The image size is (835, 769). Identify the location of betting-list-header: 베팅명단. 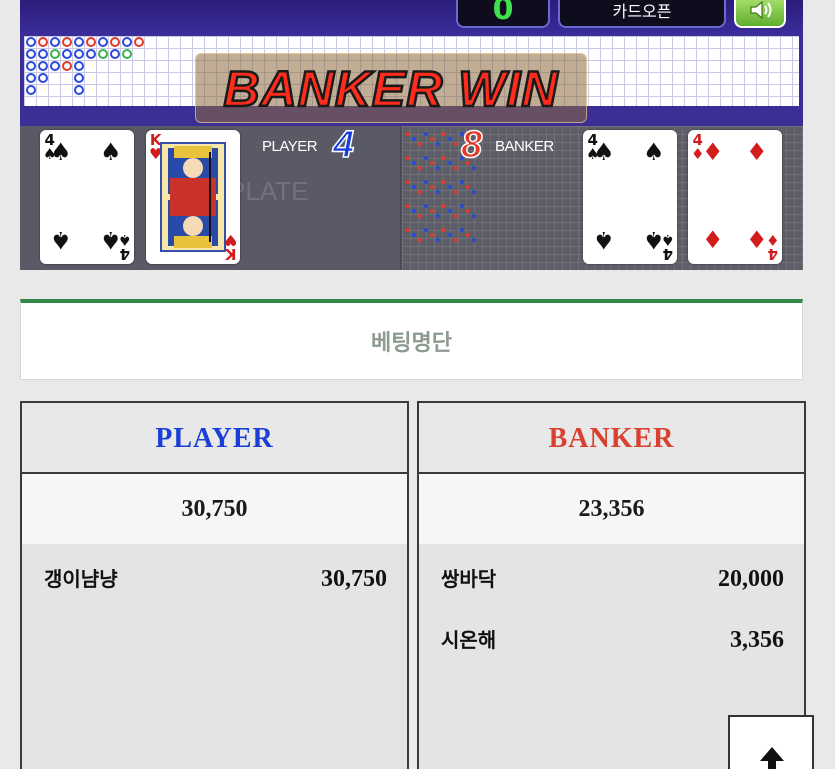
(411, 339).